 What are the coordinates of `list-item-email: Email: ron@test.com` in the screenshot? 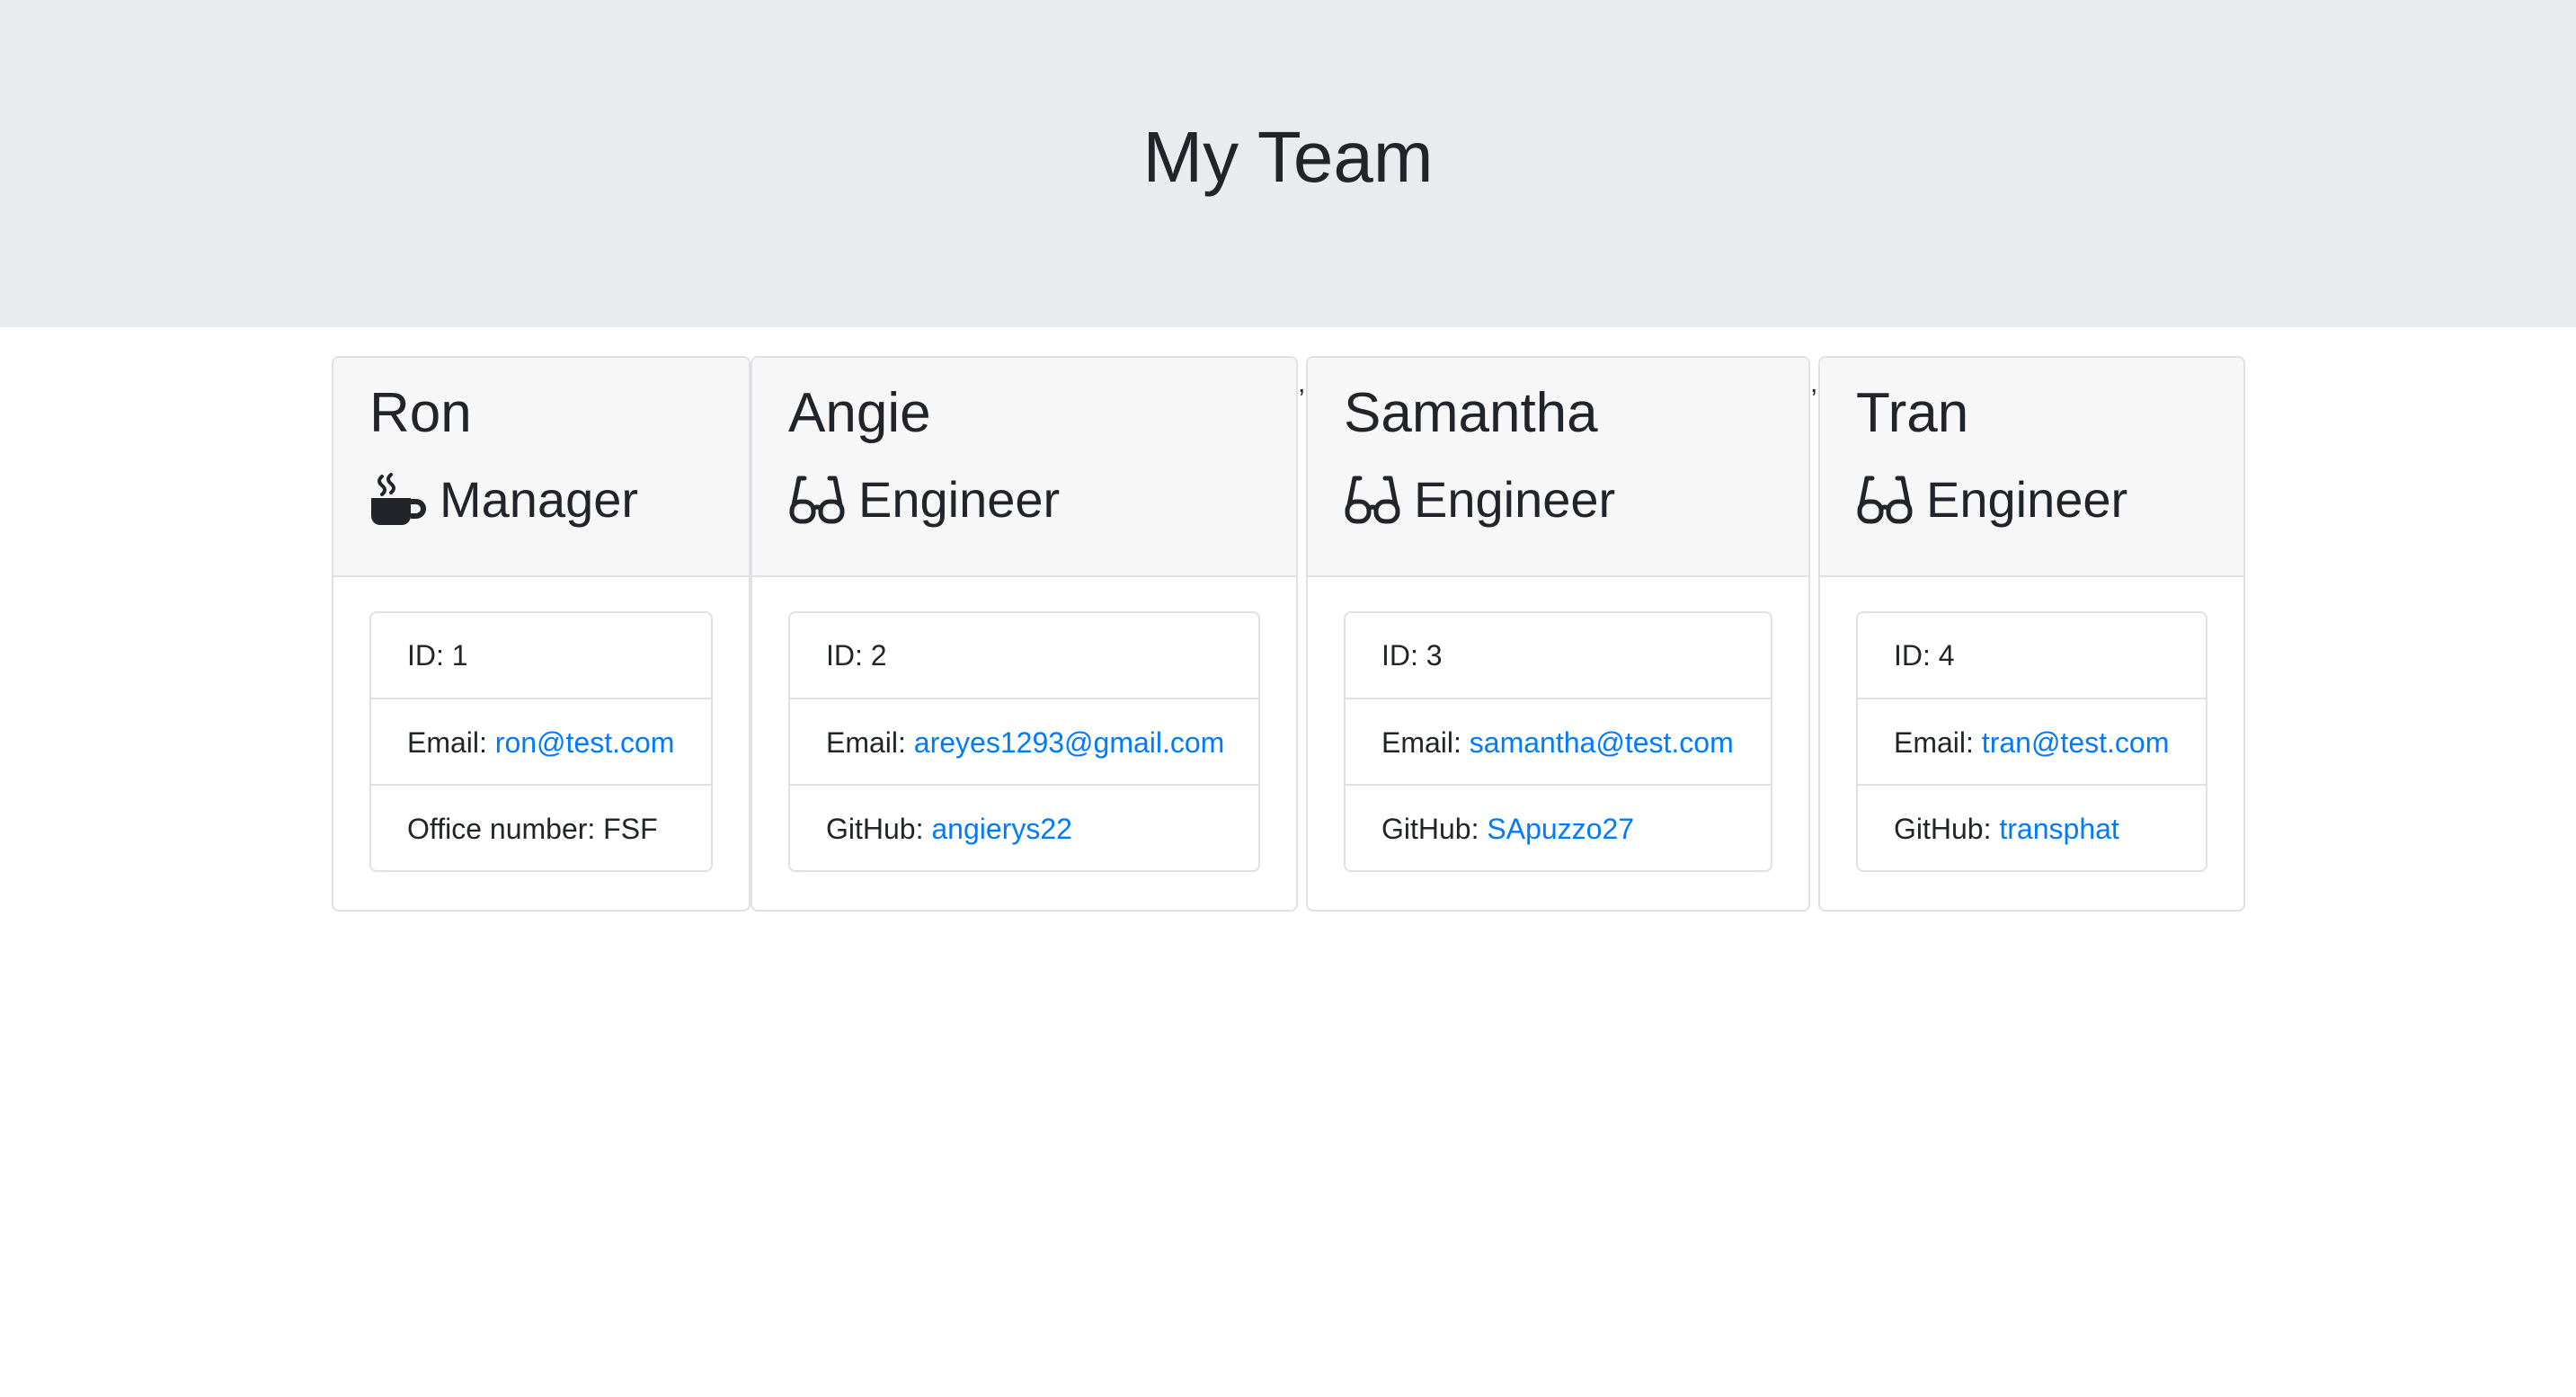 It's located at (541, 741).